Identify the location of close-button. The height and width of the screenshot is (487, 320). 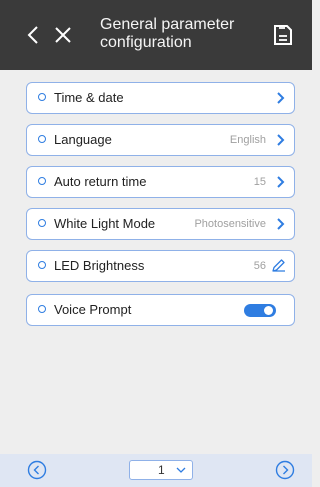
(63, 35).